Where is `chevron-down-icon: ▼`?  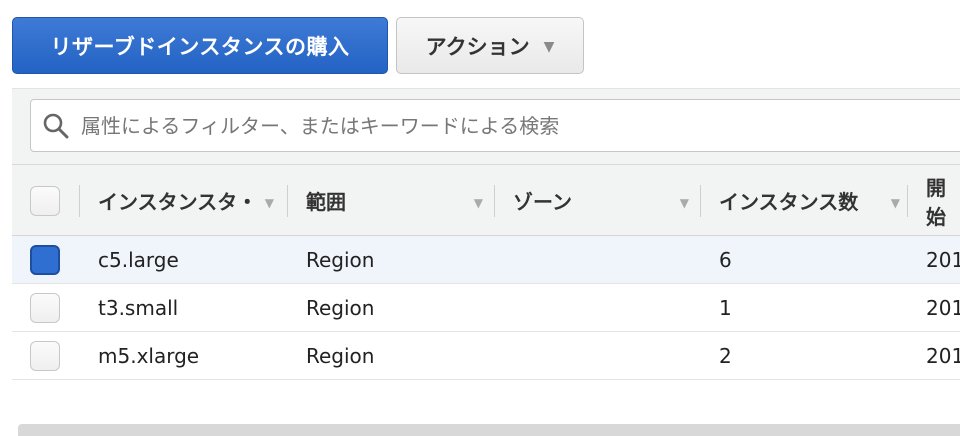
chevron-down-icon: ▼ is located at coordinates (549, 46).